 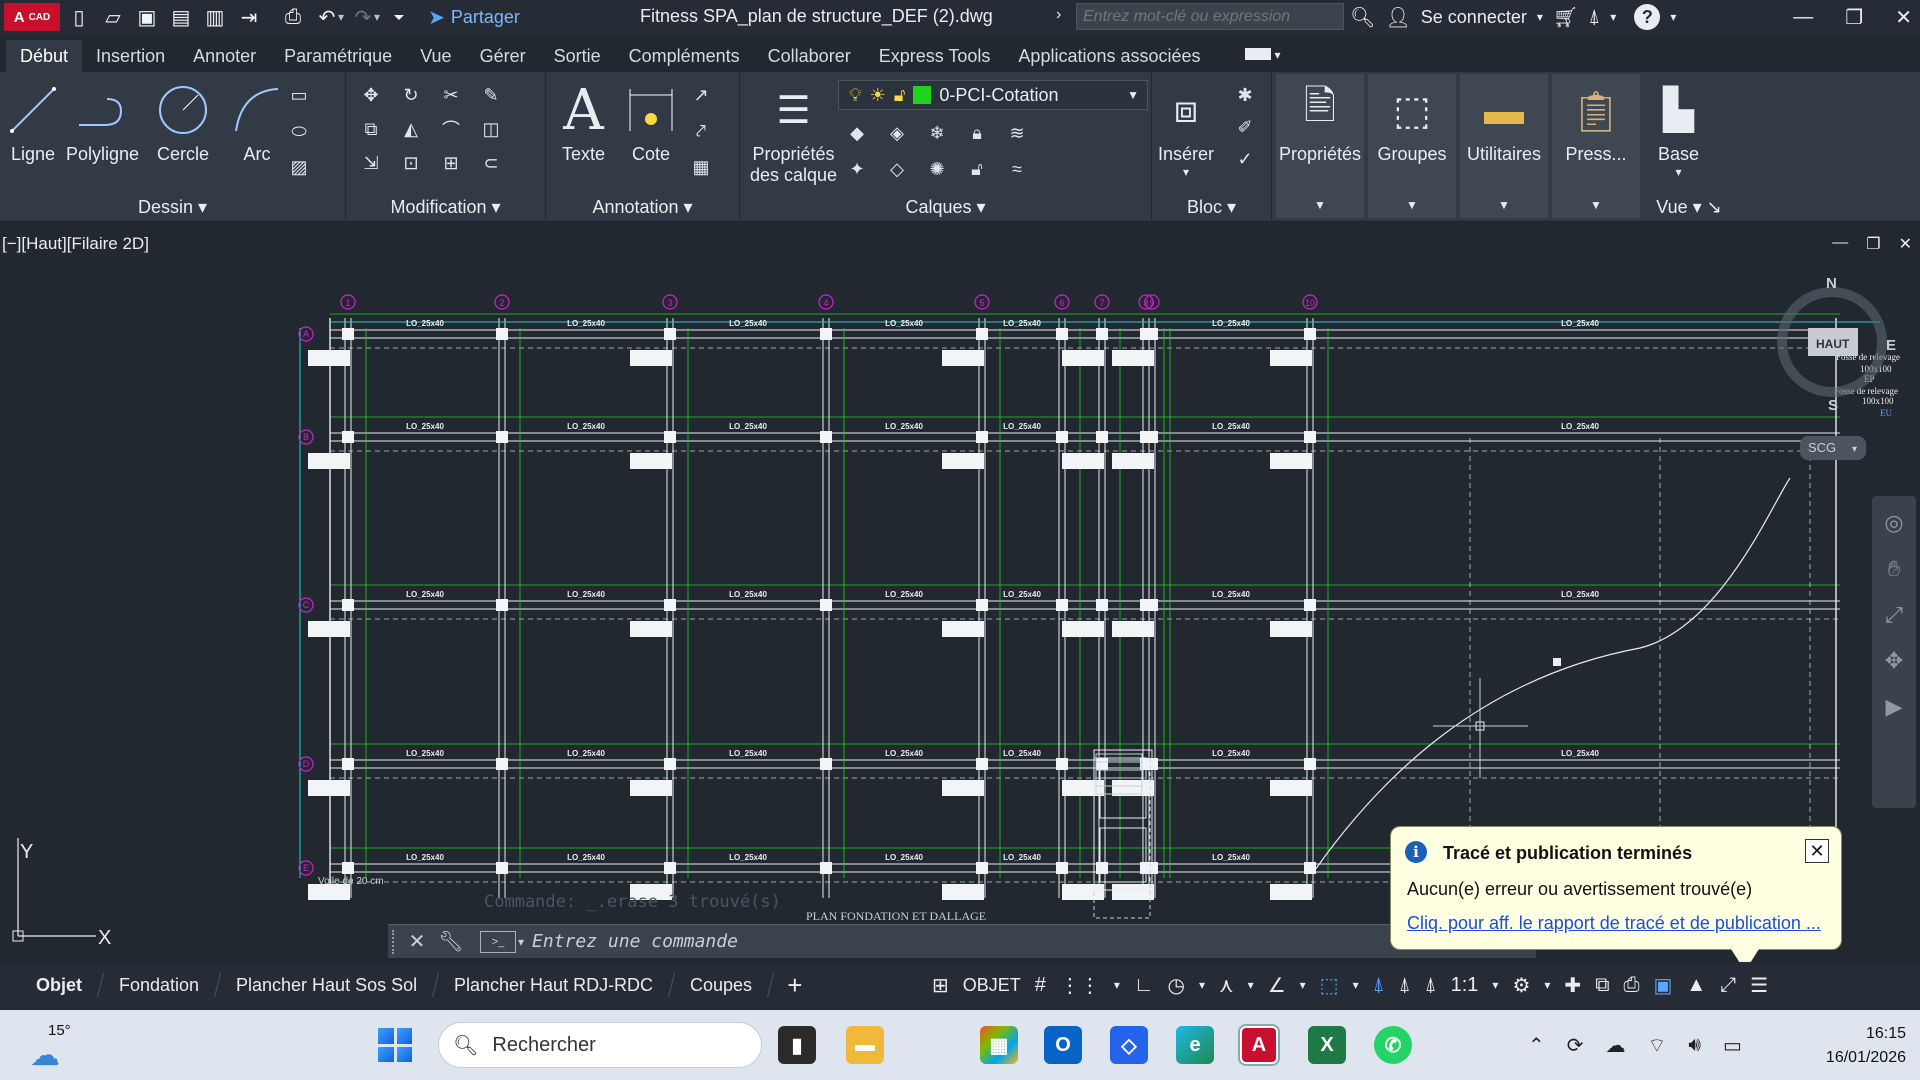 What do you see at coordinates (1547, 985) in the screenshot?
I see `workspace-dropdown-icon: ▾` at bounding box center [1547, 985].